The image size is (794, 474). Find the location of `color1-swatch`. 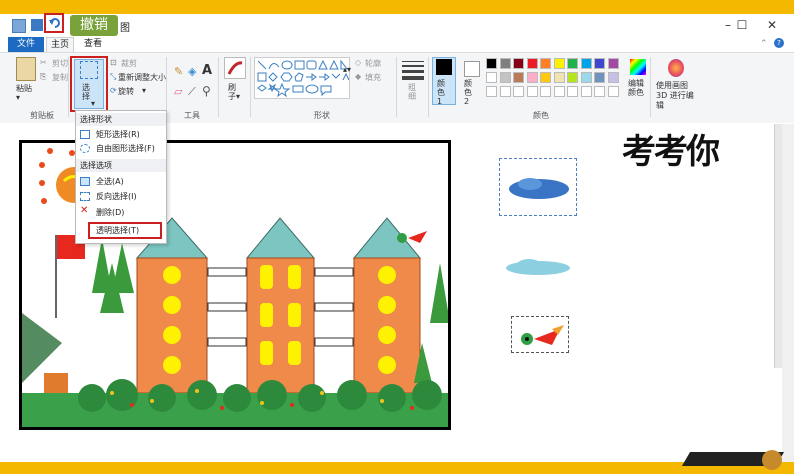

color1-swatch is located at coordinates (444, 67).